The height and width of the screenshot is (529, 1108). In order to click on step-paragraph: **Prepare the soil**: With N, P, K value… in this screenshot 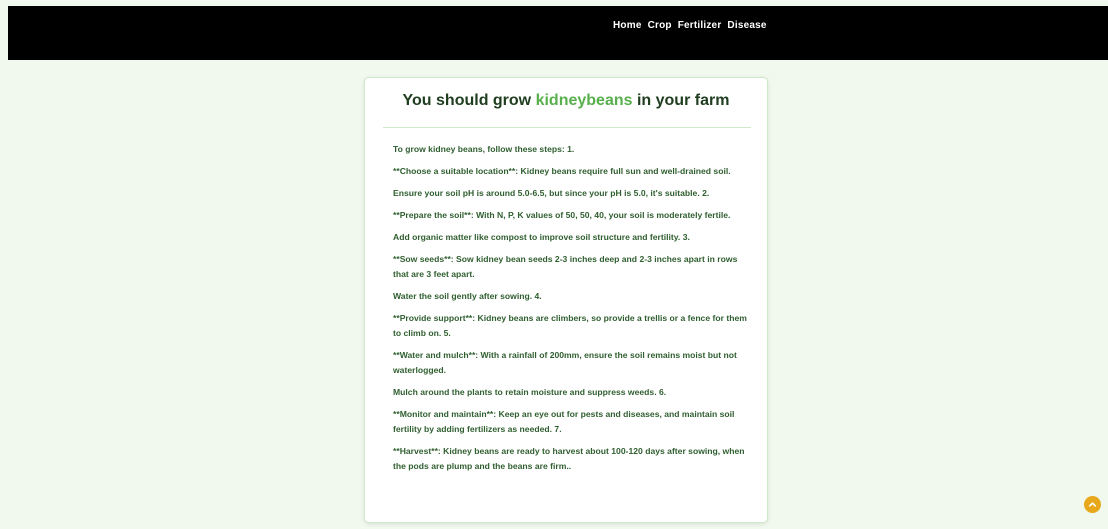, I will do `click(562, 215)`.